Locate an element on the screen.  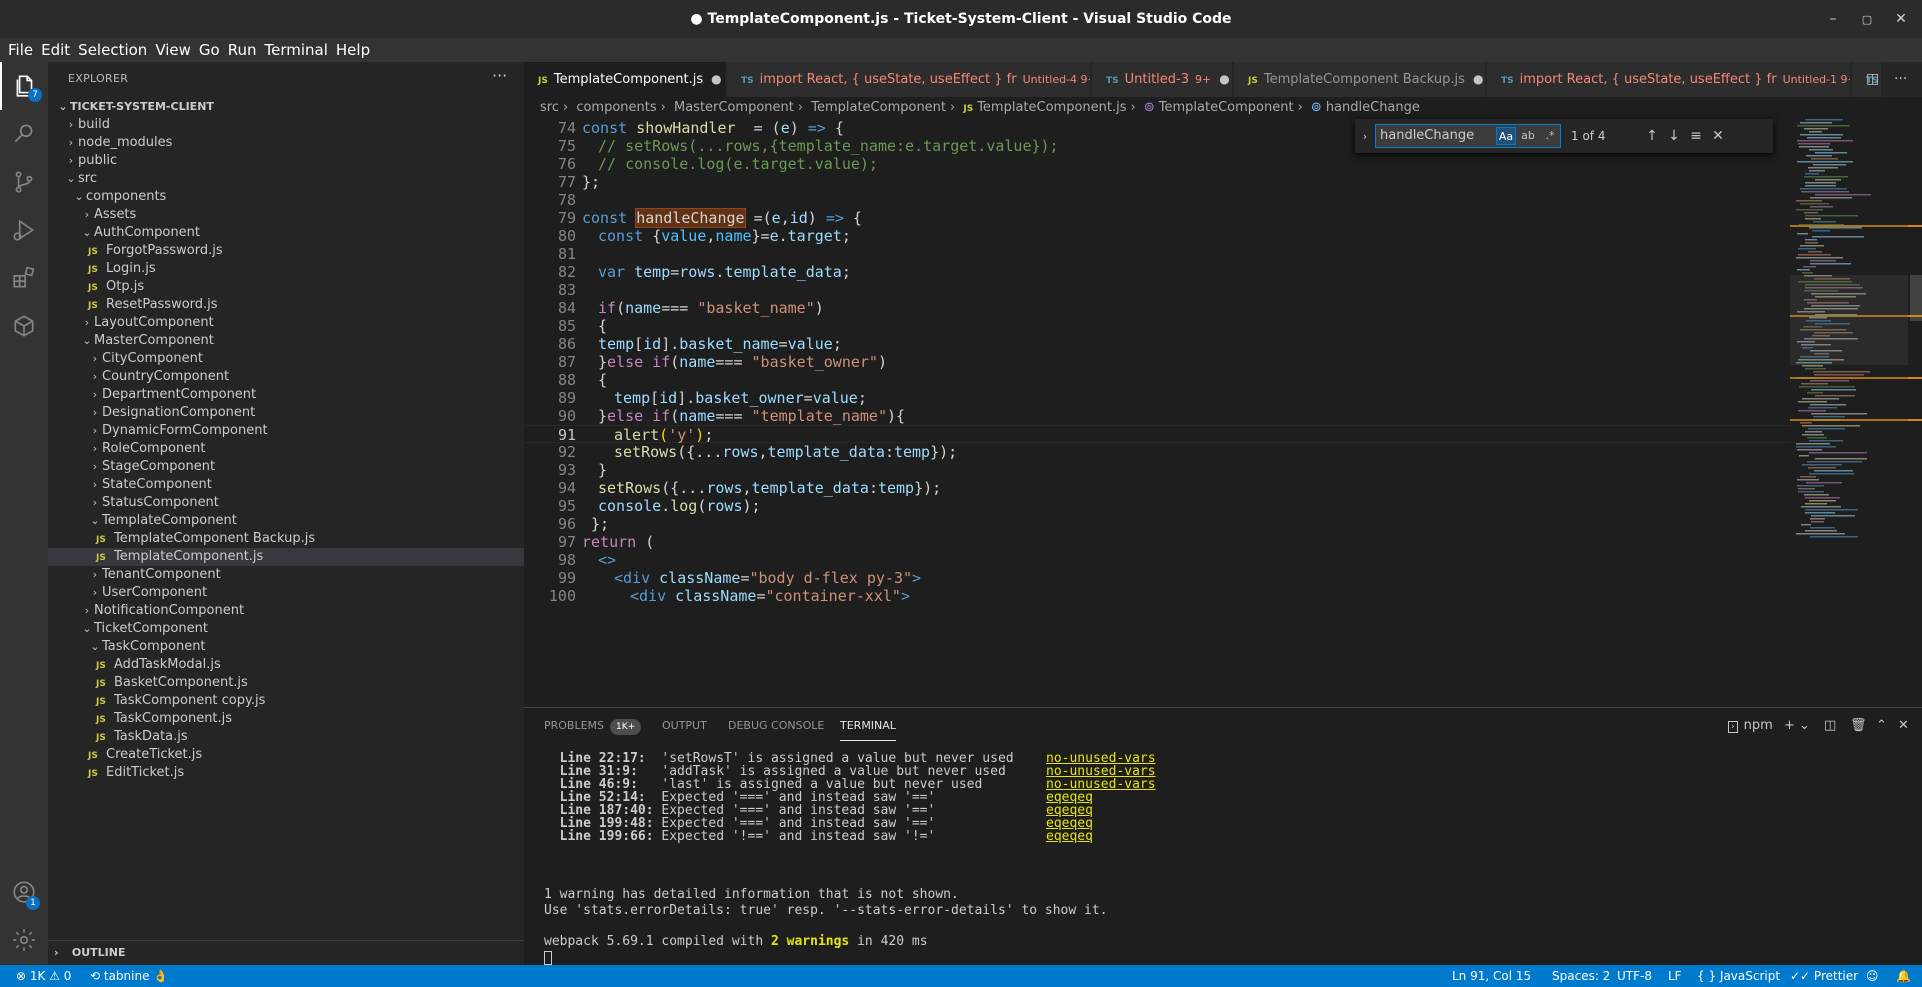
code-line: 91 alert('y'); is located at coordinates (1157, 434).